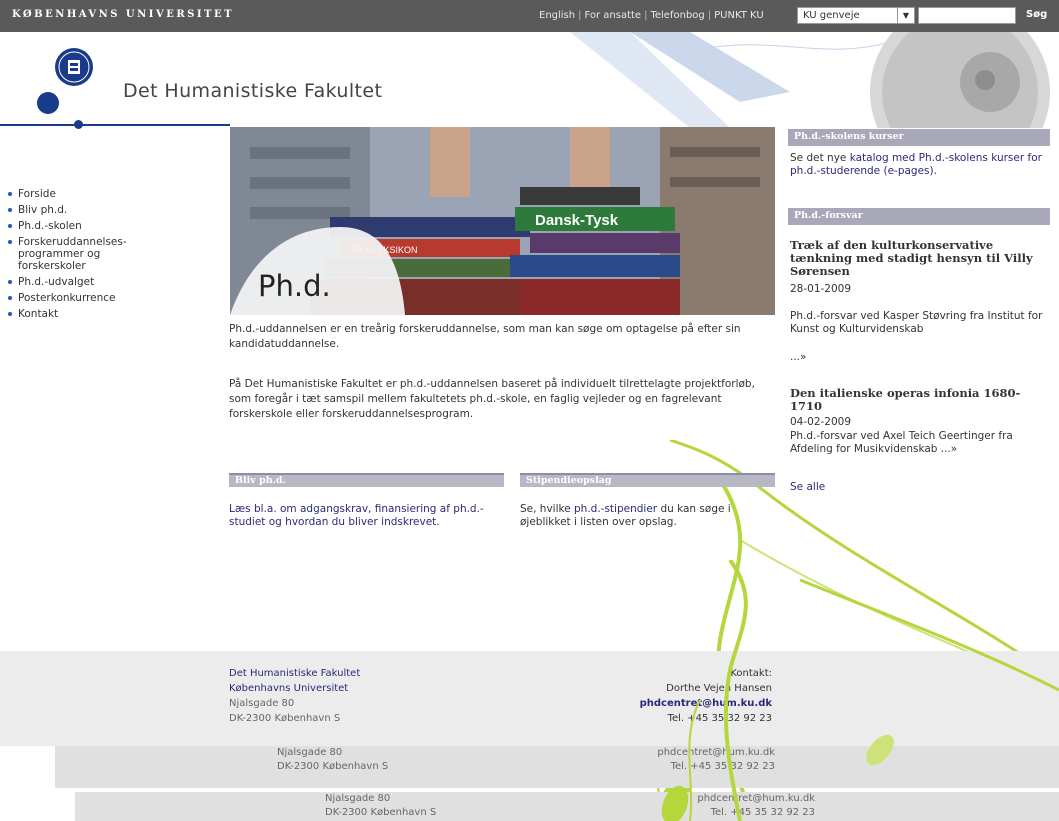 This screenshot has height=821, width=1059. Describe the element at coordinates (807, 487) in the screenshot. I see `see-all-link: Se alle` at that location.